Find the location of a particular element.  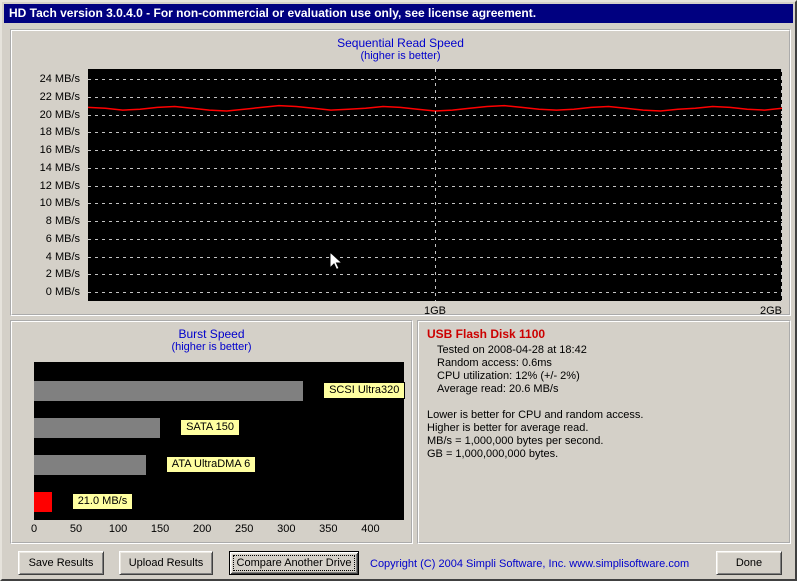

read-y-tick-label: 14 MB/s is located at coordinates (59, 167).